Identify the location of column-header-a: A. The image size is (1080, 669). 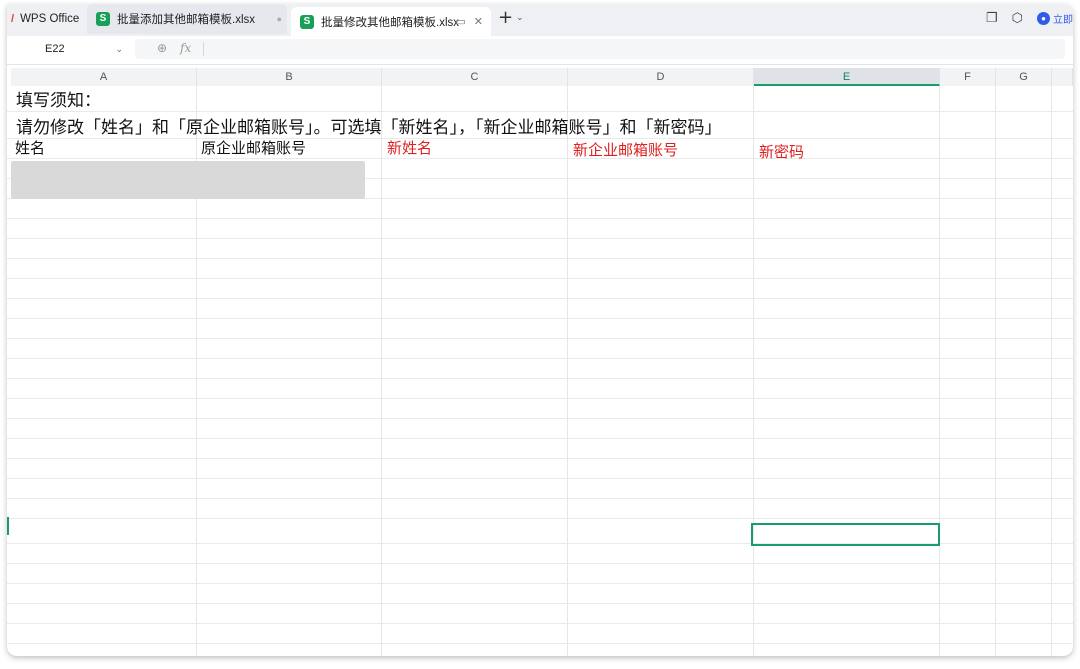
(104, 77).